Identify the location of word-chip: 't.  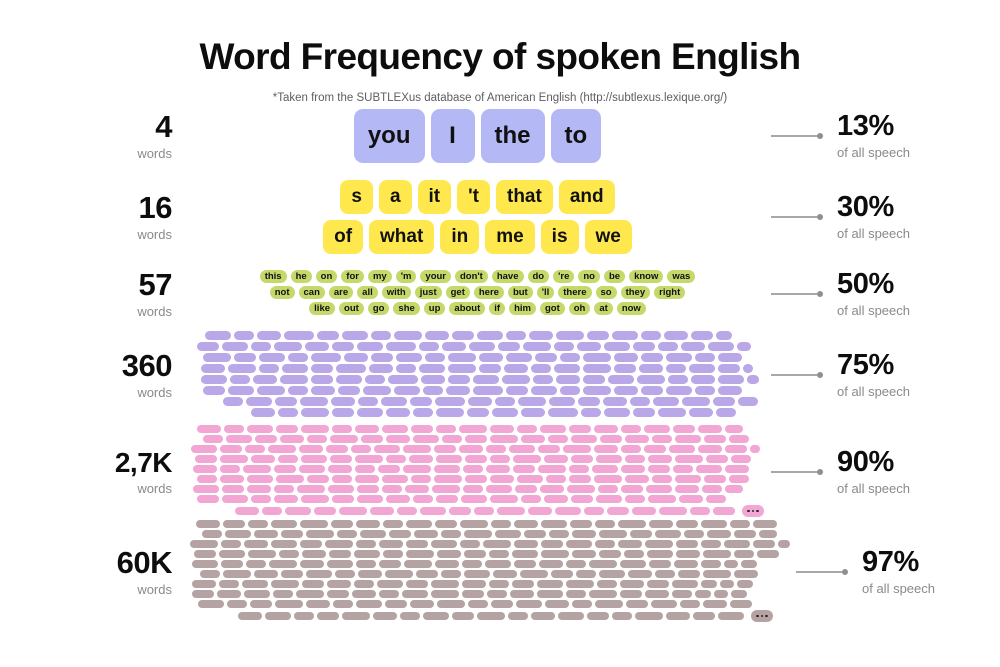
(473, 197).